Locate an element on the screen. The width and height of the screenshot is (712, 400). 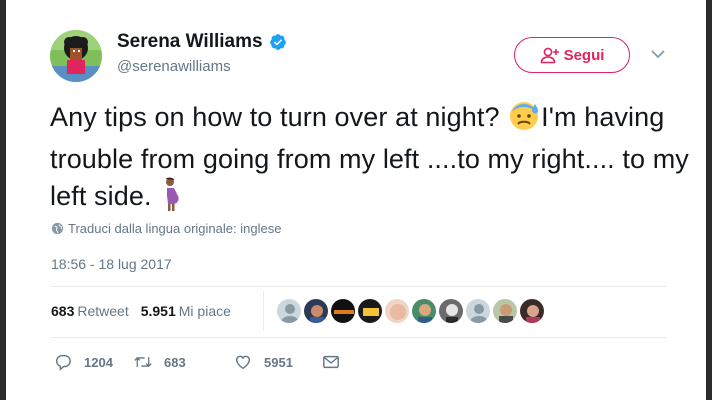
retweet-count: 683 is located at coordinates (63, 311).